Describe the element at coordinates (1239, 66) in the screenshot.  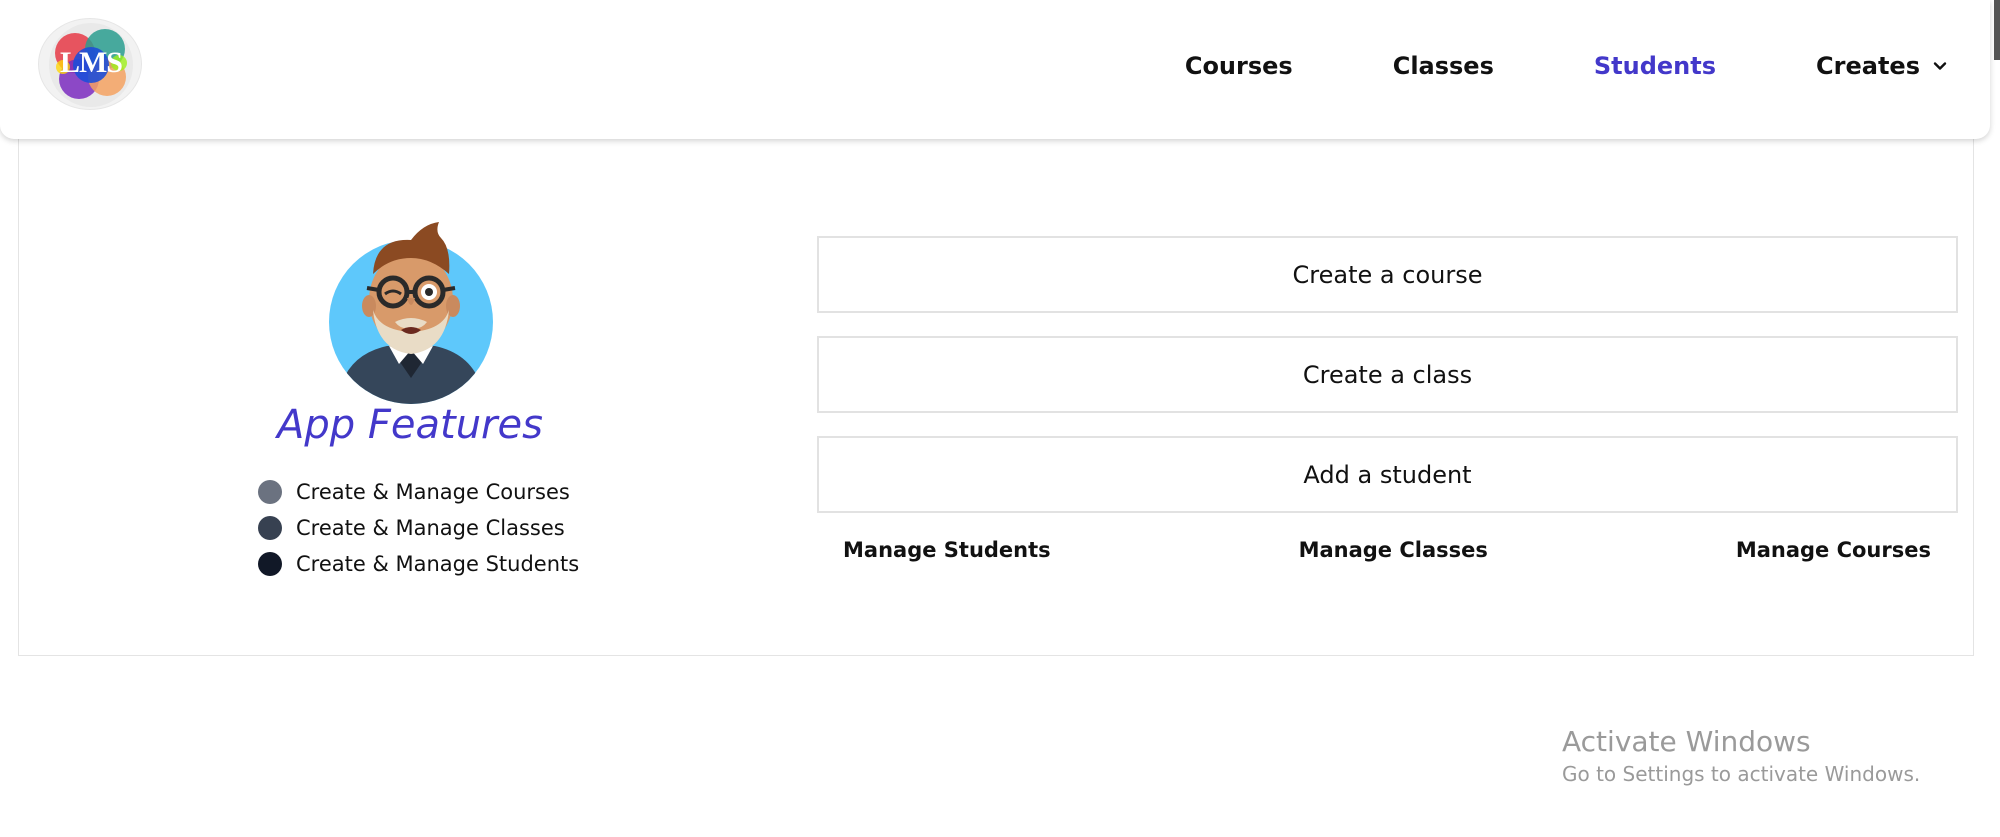
I see `nav-courses: Courses` at that location.